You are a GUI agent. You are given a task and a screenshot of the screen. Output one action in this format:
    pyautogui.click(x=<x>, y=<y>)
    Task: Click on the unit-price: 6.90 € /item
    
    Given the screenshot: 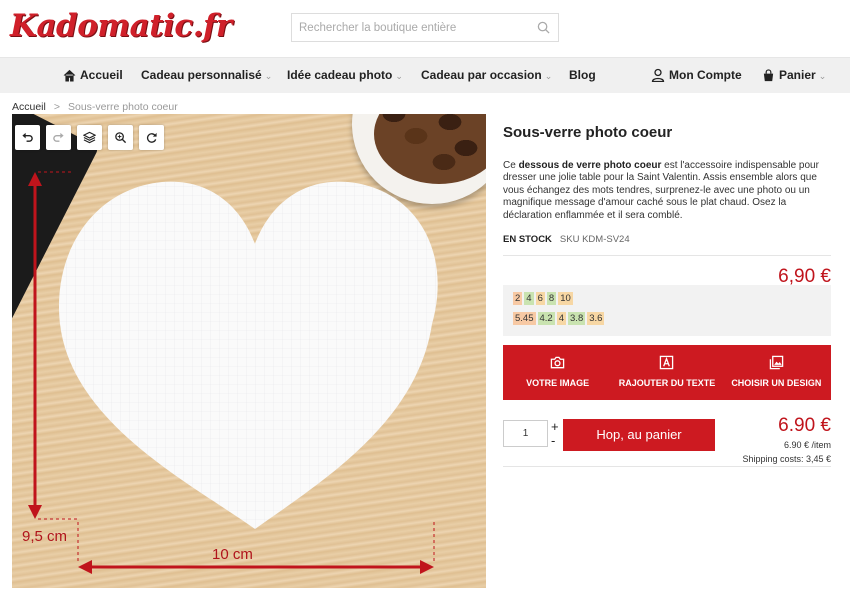 What is the action you would take?
    pyautogui.click(x=807, y=445)
    